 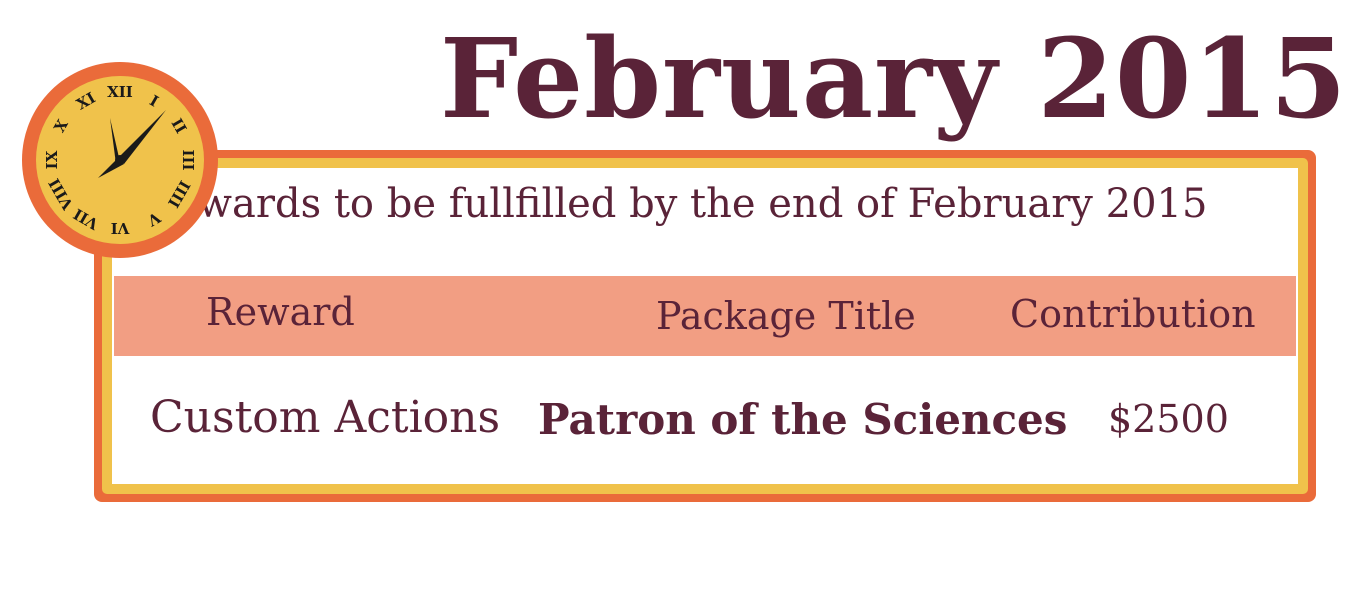 What do you see at coordinates (1133, 314) in the screenshot?
I see `column-header-contribution: Contribution` at bounding box center [1133, 314].